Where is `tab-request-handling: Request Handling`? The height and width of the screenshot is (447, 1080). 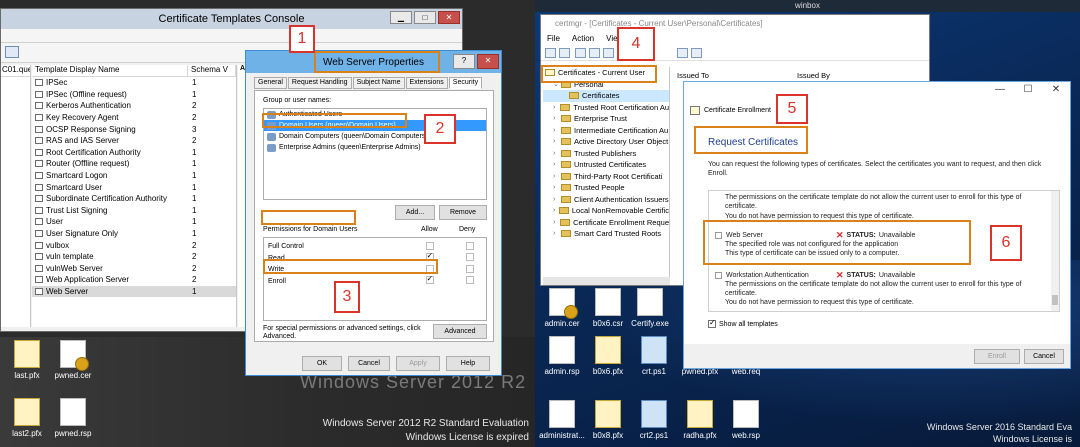 tab-request-handling: Request Handling is located at coordinates (319, 83).